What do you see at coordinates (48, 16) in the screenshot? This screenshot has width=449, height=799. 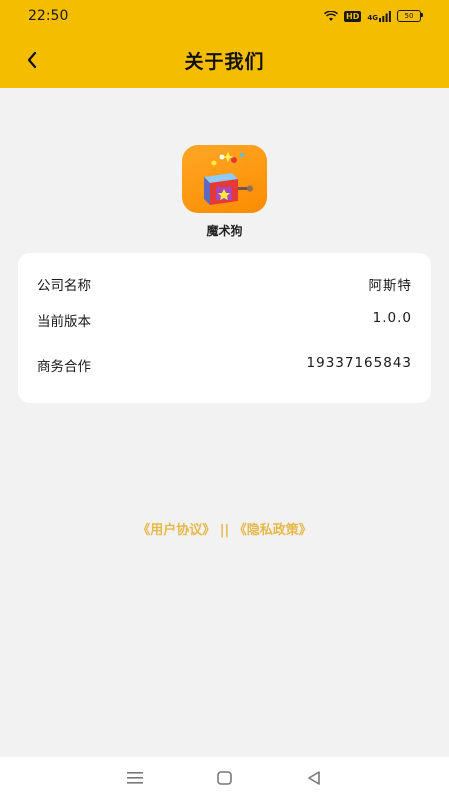 I see `status-time: 22:50` at bounding box center [48, 16].